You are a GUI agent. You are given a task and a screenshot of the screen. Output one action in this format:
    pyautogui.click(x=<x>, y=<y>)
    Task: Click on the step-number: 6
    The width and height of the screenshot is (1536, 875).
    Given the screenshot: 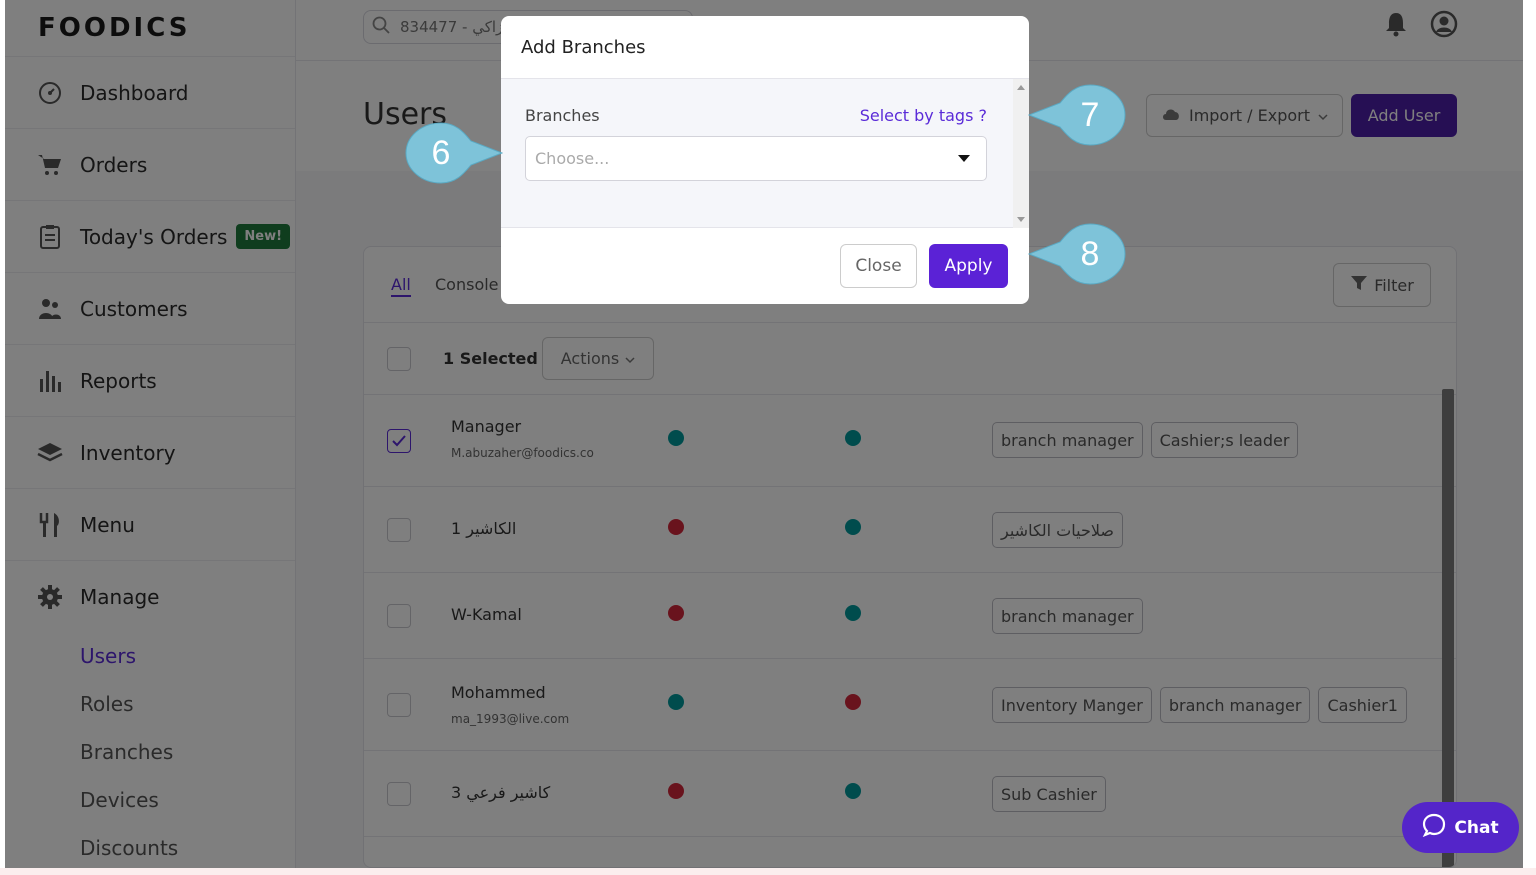 What is the action you would take?
    pyautogui.click(x=441, y=152)
    